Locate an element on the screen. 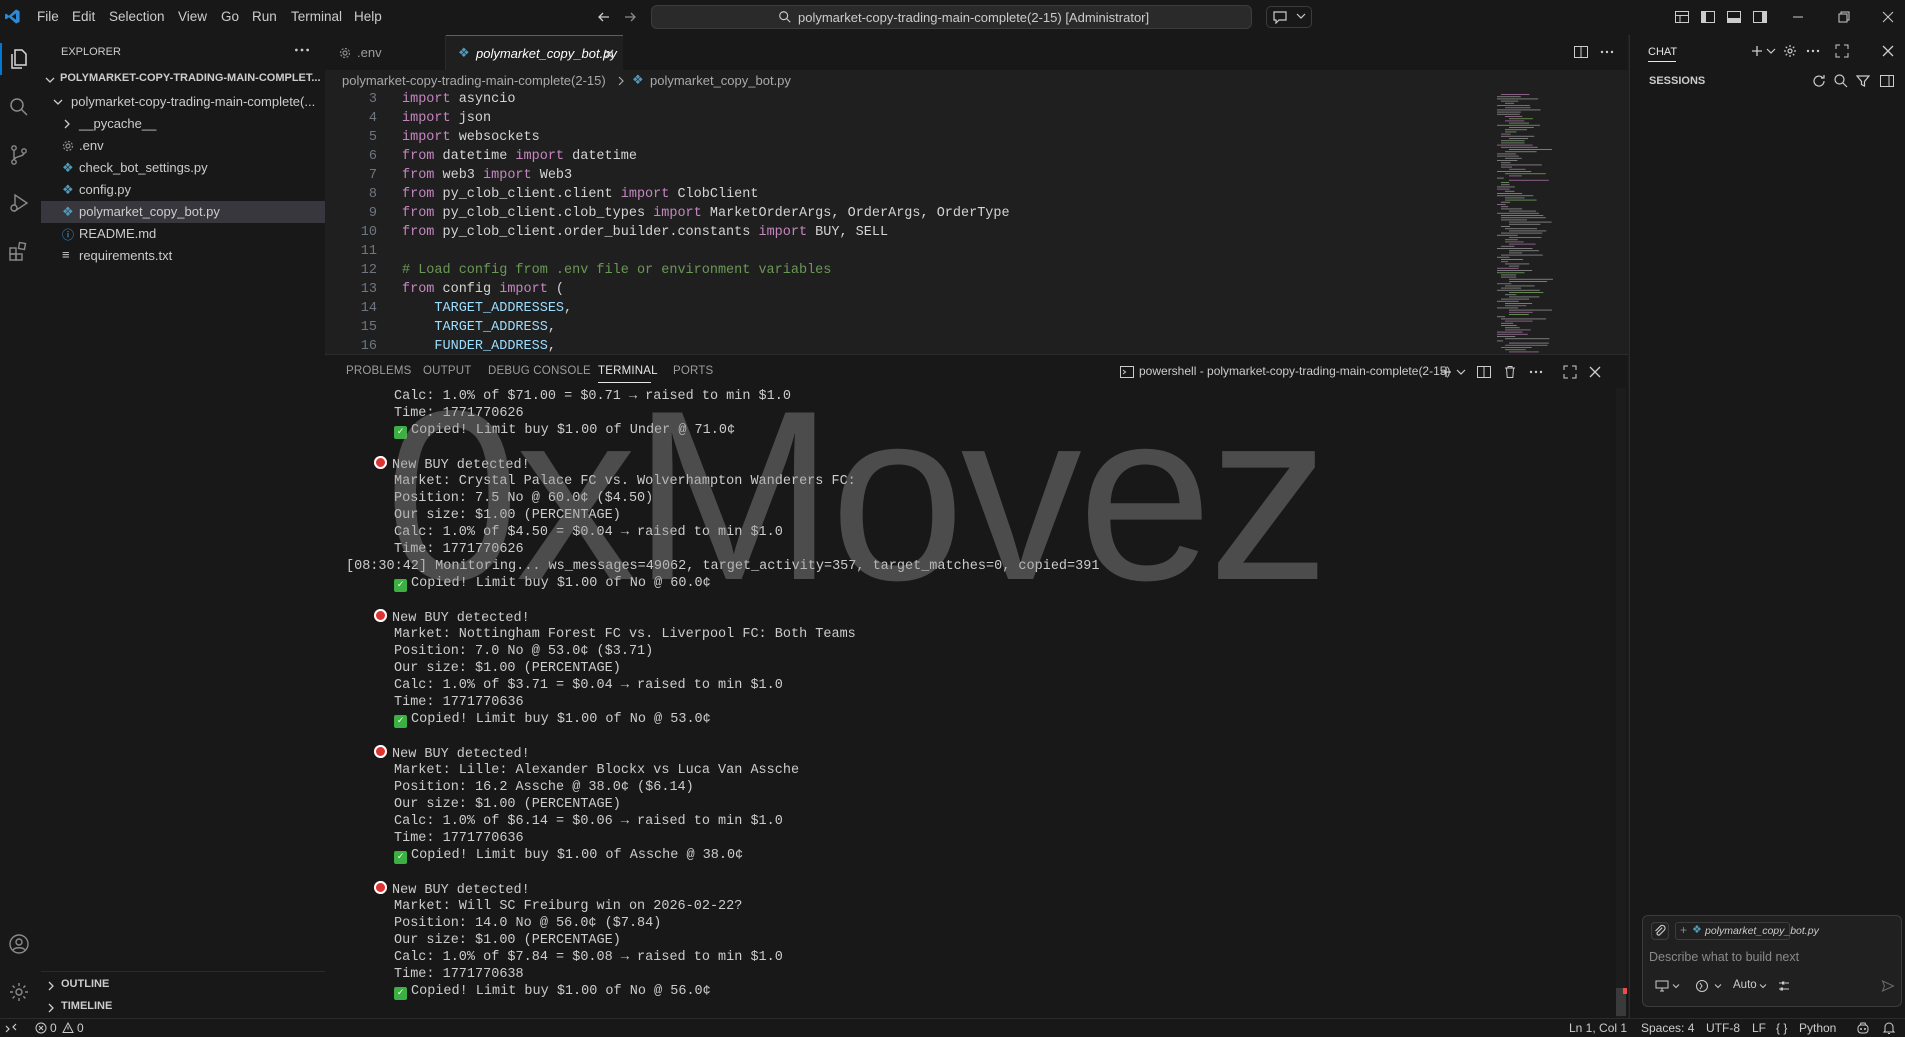 This screenshot has height=1037, width=1905. maximize-panel-icon is located at coordinates (1570, 372).